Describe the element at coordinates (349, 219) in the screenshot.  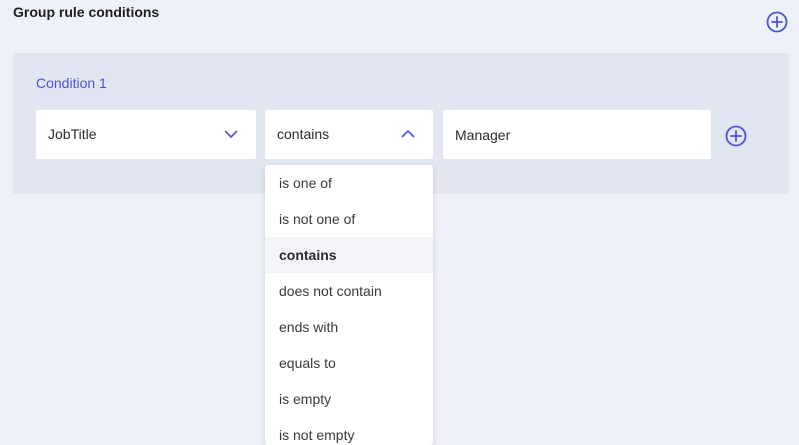
I see `operator-option-is-not-one-of: is not one of` at that location.